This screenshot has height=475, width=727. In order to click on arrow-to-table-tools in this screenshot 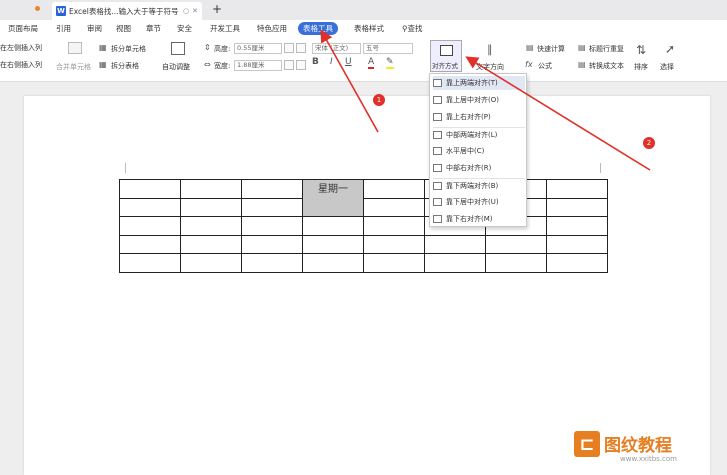, I will do `click(349, 81)`.